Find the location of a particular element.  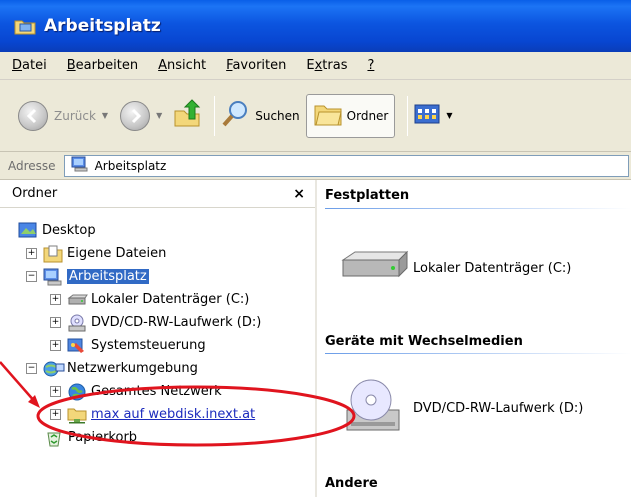

menu-datei: Datei is located at coordinates (29, 65).